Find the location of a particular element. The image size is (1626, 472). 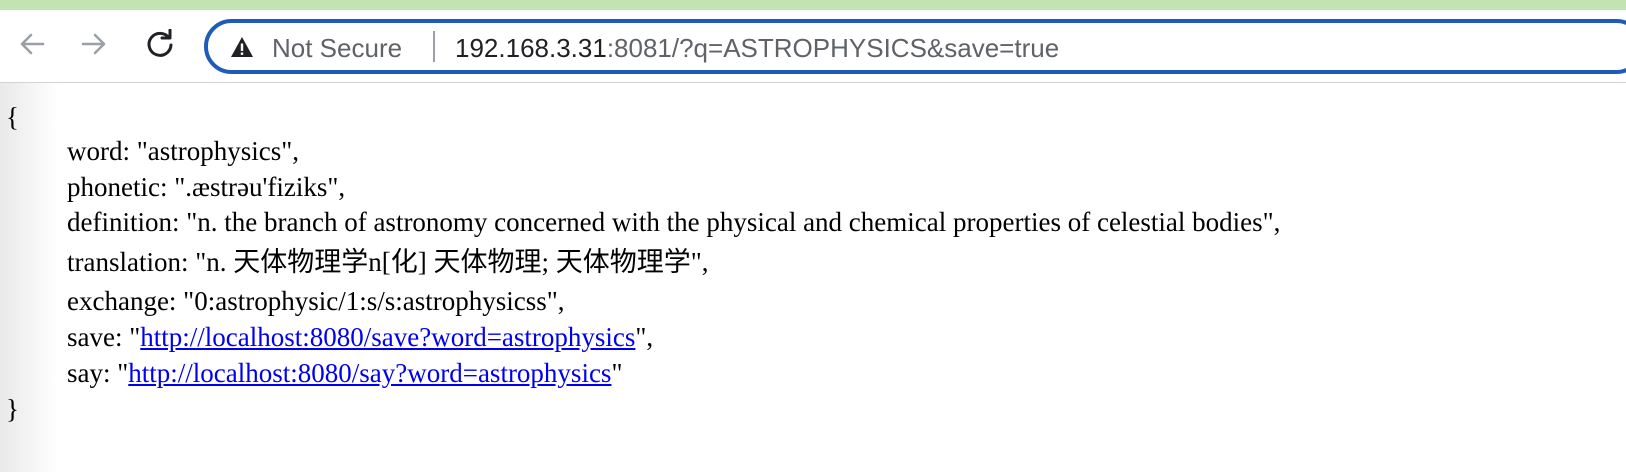

reload-button is located at coordinates (160, 44).